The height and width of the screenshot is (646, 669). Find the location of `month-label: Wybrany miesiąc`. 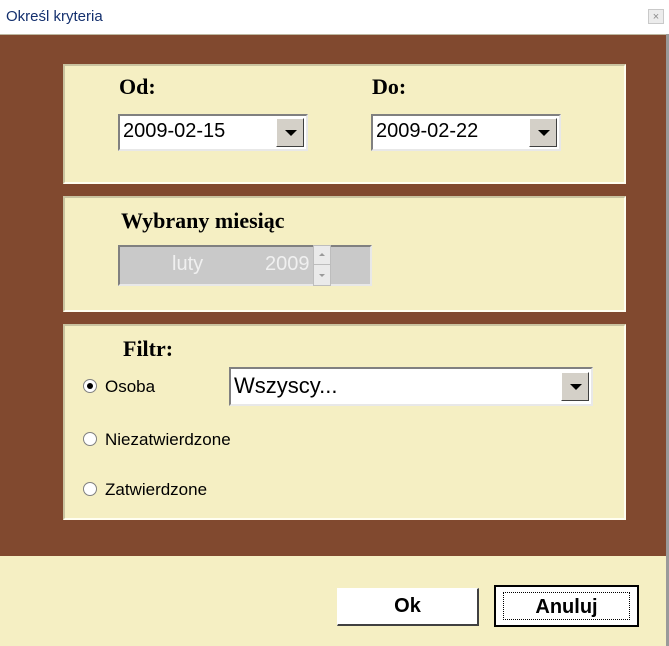

month-label: Wybrany miesiąc is located at coordinates (203, 220).